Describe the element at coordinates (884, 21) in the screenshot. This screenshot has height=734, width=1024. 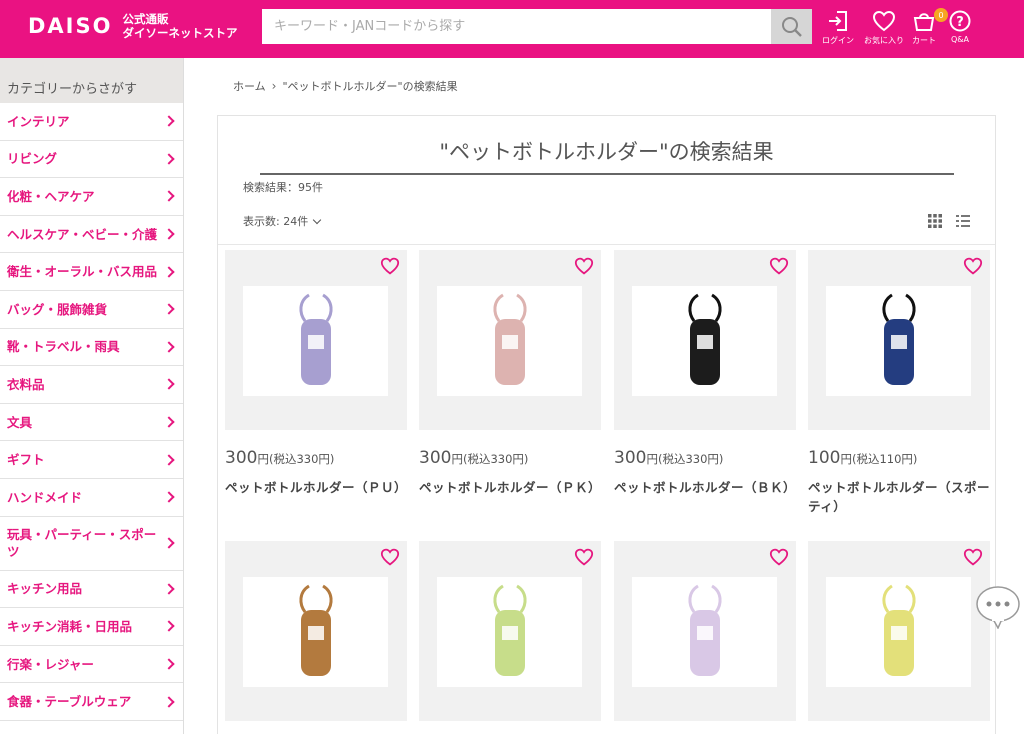
I see `heart-icon` at that location.